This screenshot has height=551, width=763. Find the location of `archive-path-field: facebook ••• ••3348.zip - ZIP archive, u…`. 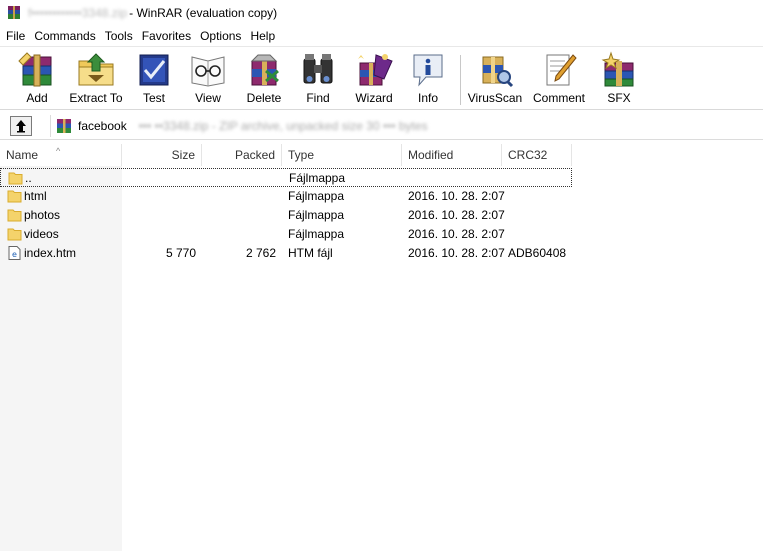

archive-path-field: facebook ••• ••3348.zip - ZIP archive, u… is located at coordinates (406, 126).